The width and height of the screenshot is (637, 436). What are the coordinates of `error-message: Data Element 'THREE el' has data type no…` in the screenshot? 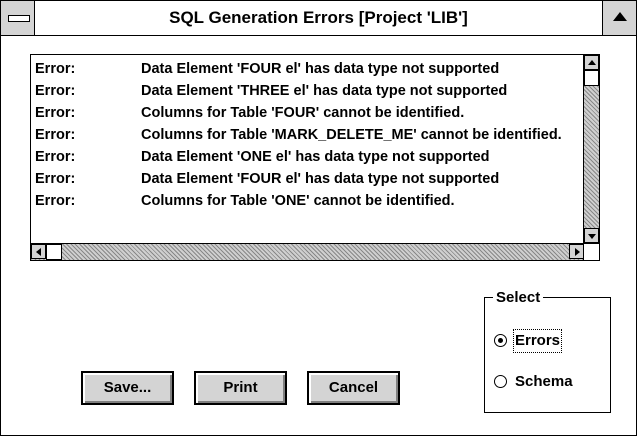 It's located at (324, 91).